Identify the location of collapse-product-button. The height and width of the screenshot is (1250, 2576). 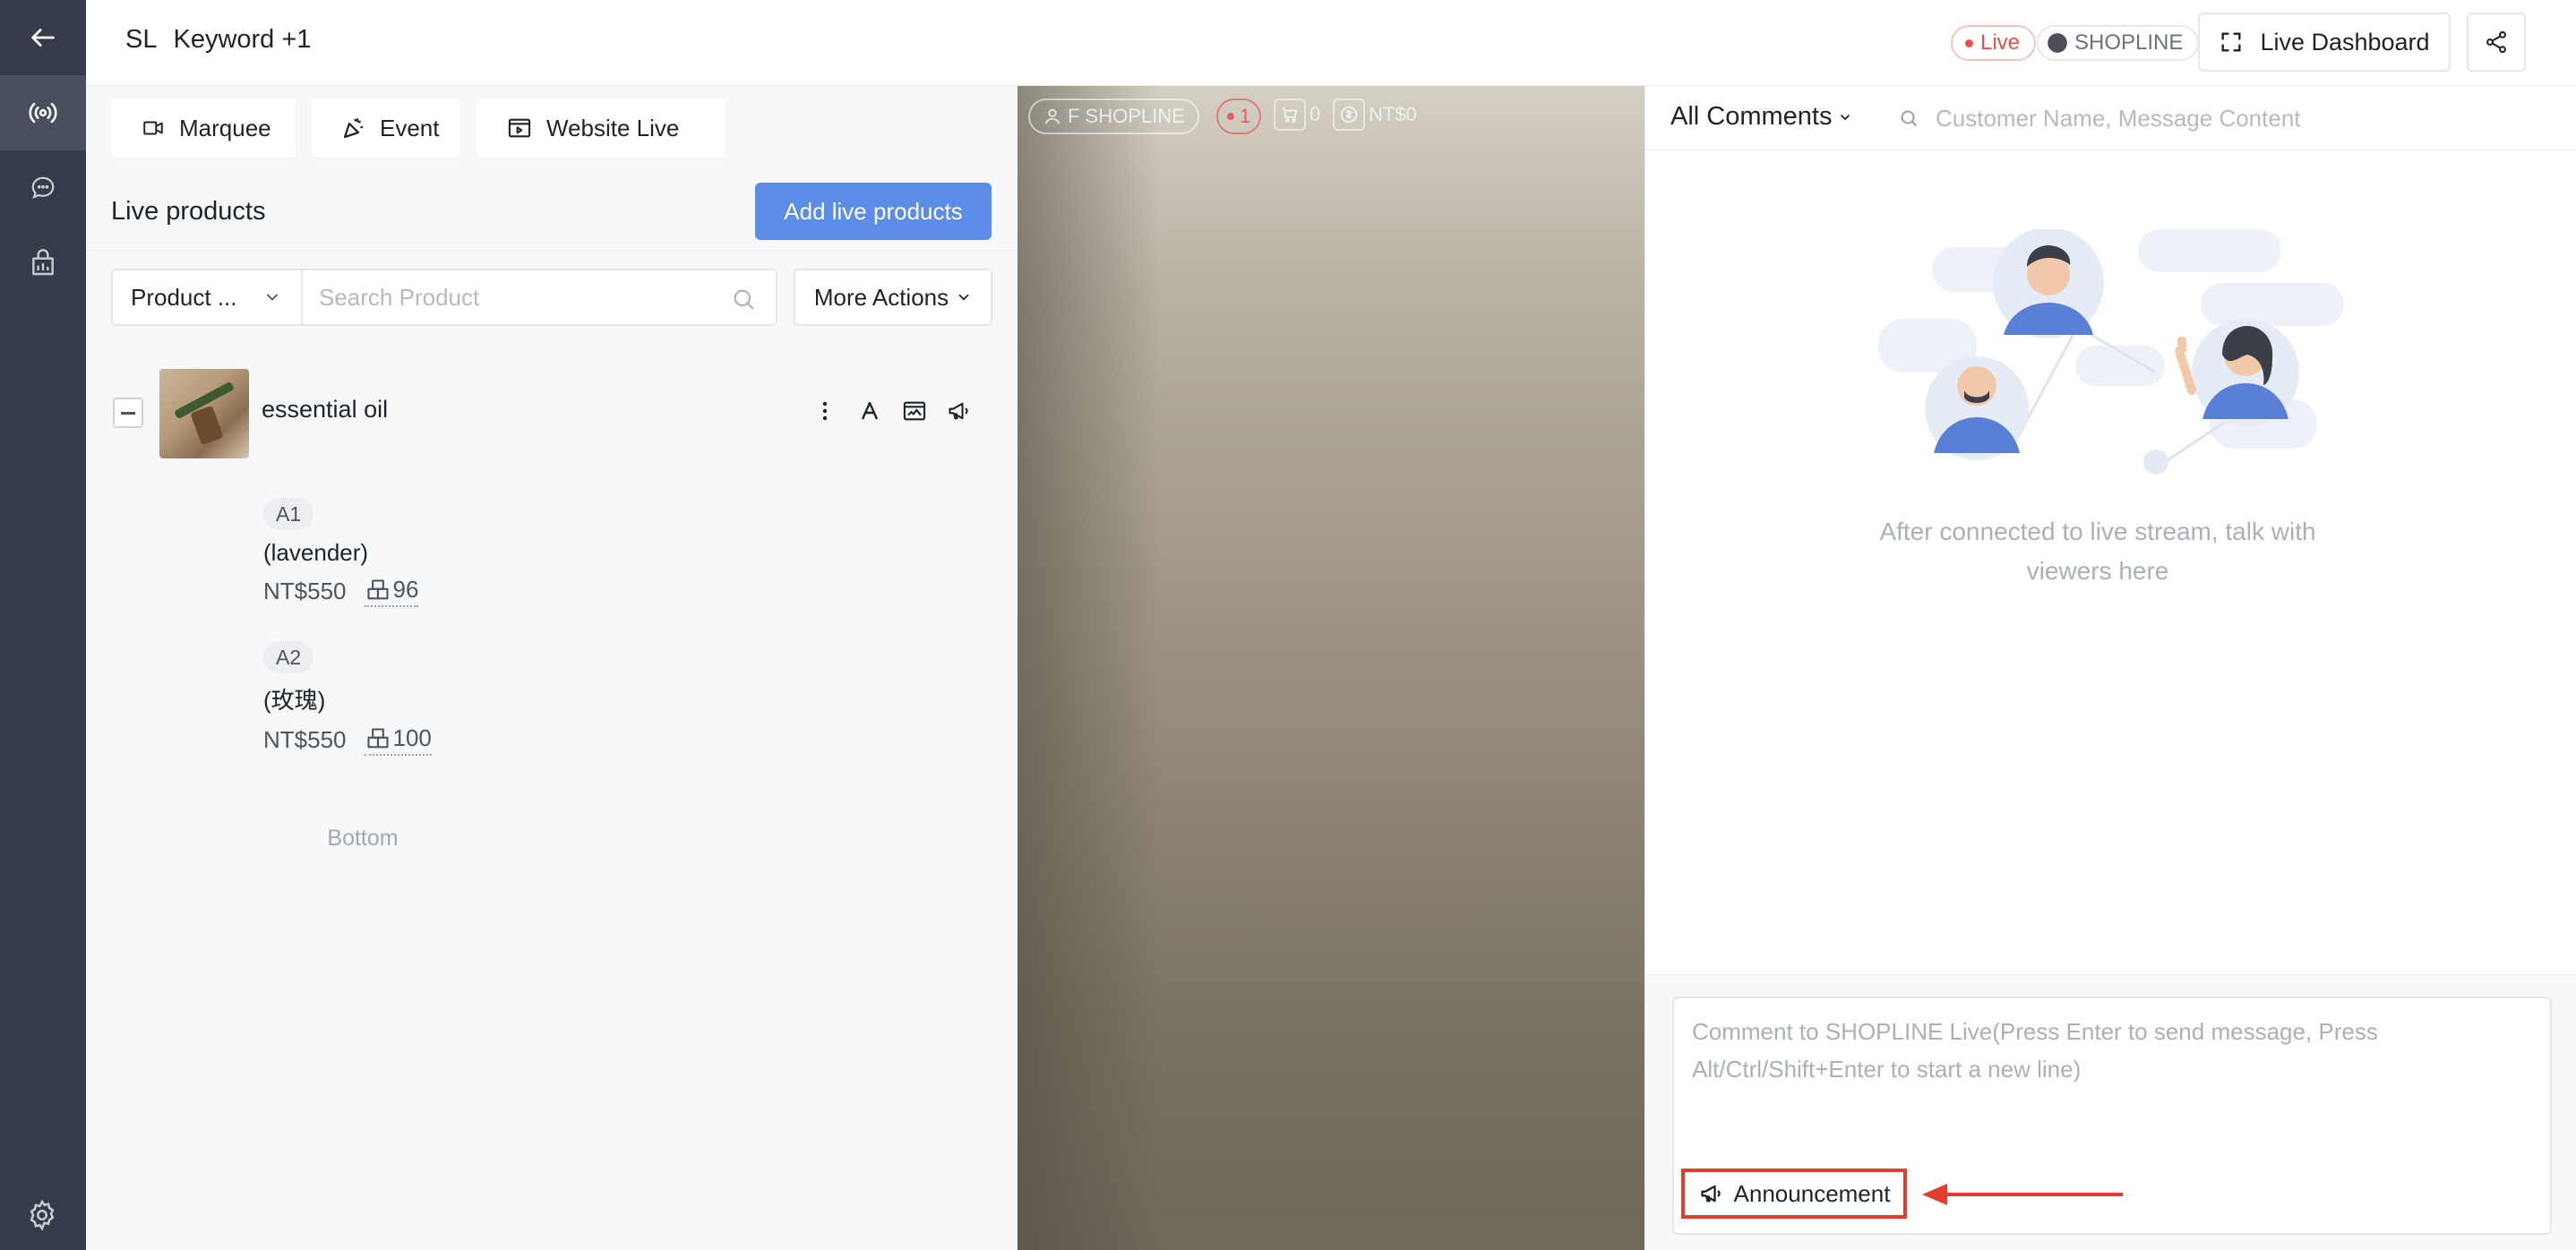
(128, 413).